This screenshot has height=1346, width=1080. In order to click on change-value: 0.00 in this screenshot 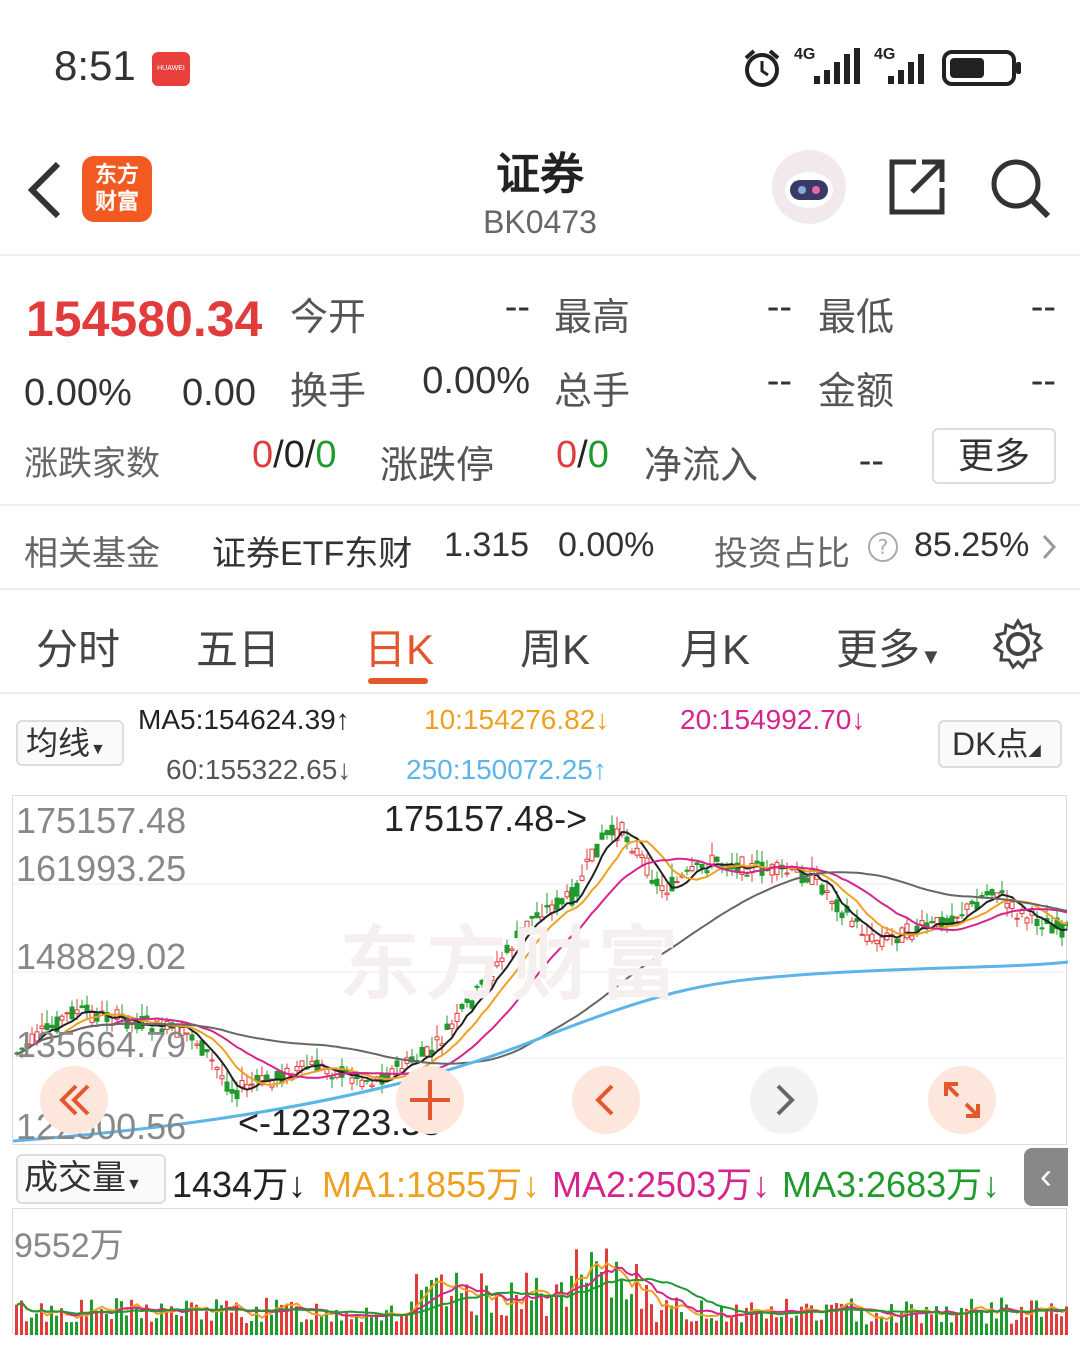, I will do `click(219, 393)`.